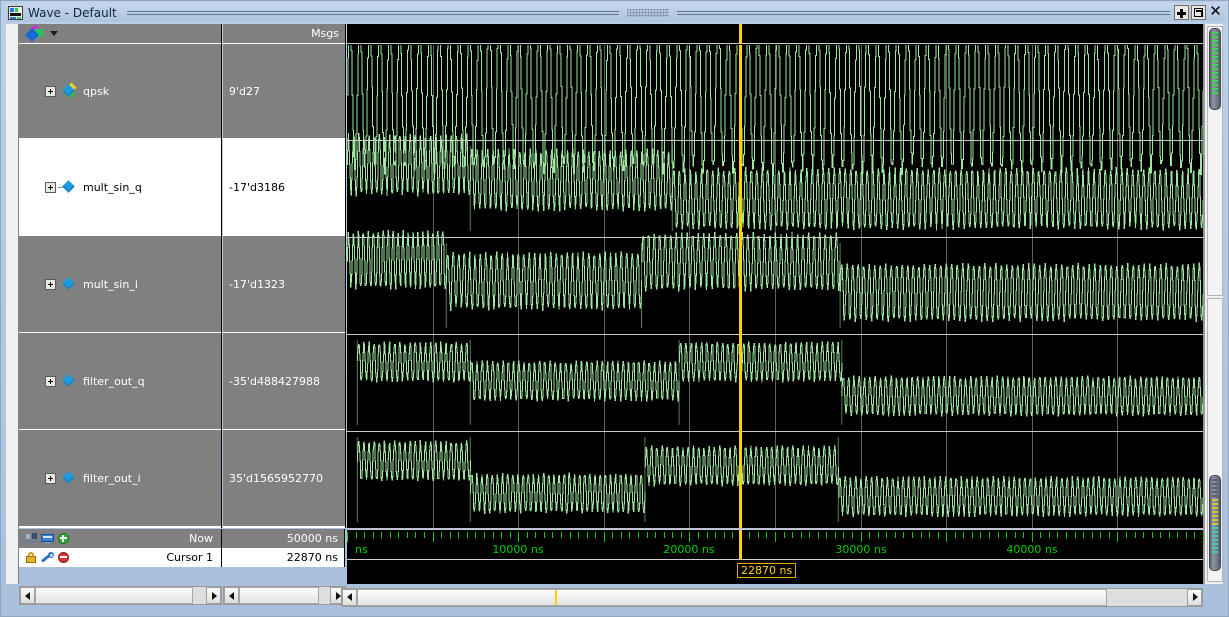 Image resolution: width=1229 pixels, height=617 pixels. Describe the element at coordinates (12, 304) in the screenshot. I see `pathname-gutter` at that location.